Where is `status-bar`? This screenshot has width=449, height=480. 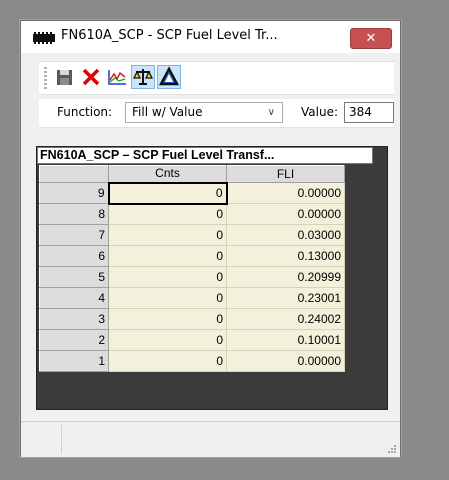
status-bar is located at coordinates (210, 439).